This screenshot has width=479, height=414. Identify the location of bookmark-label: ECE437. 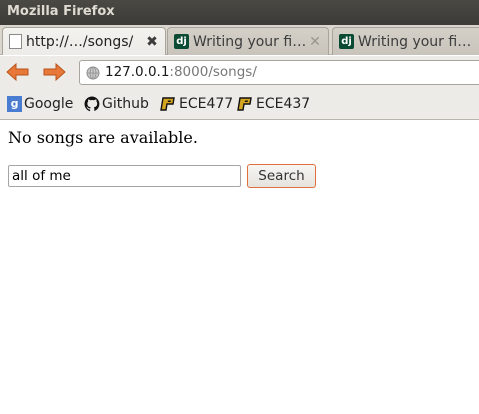
(283, 104).